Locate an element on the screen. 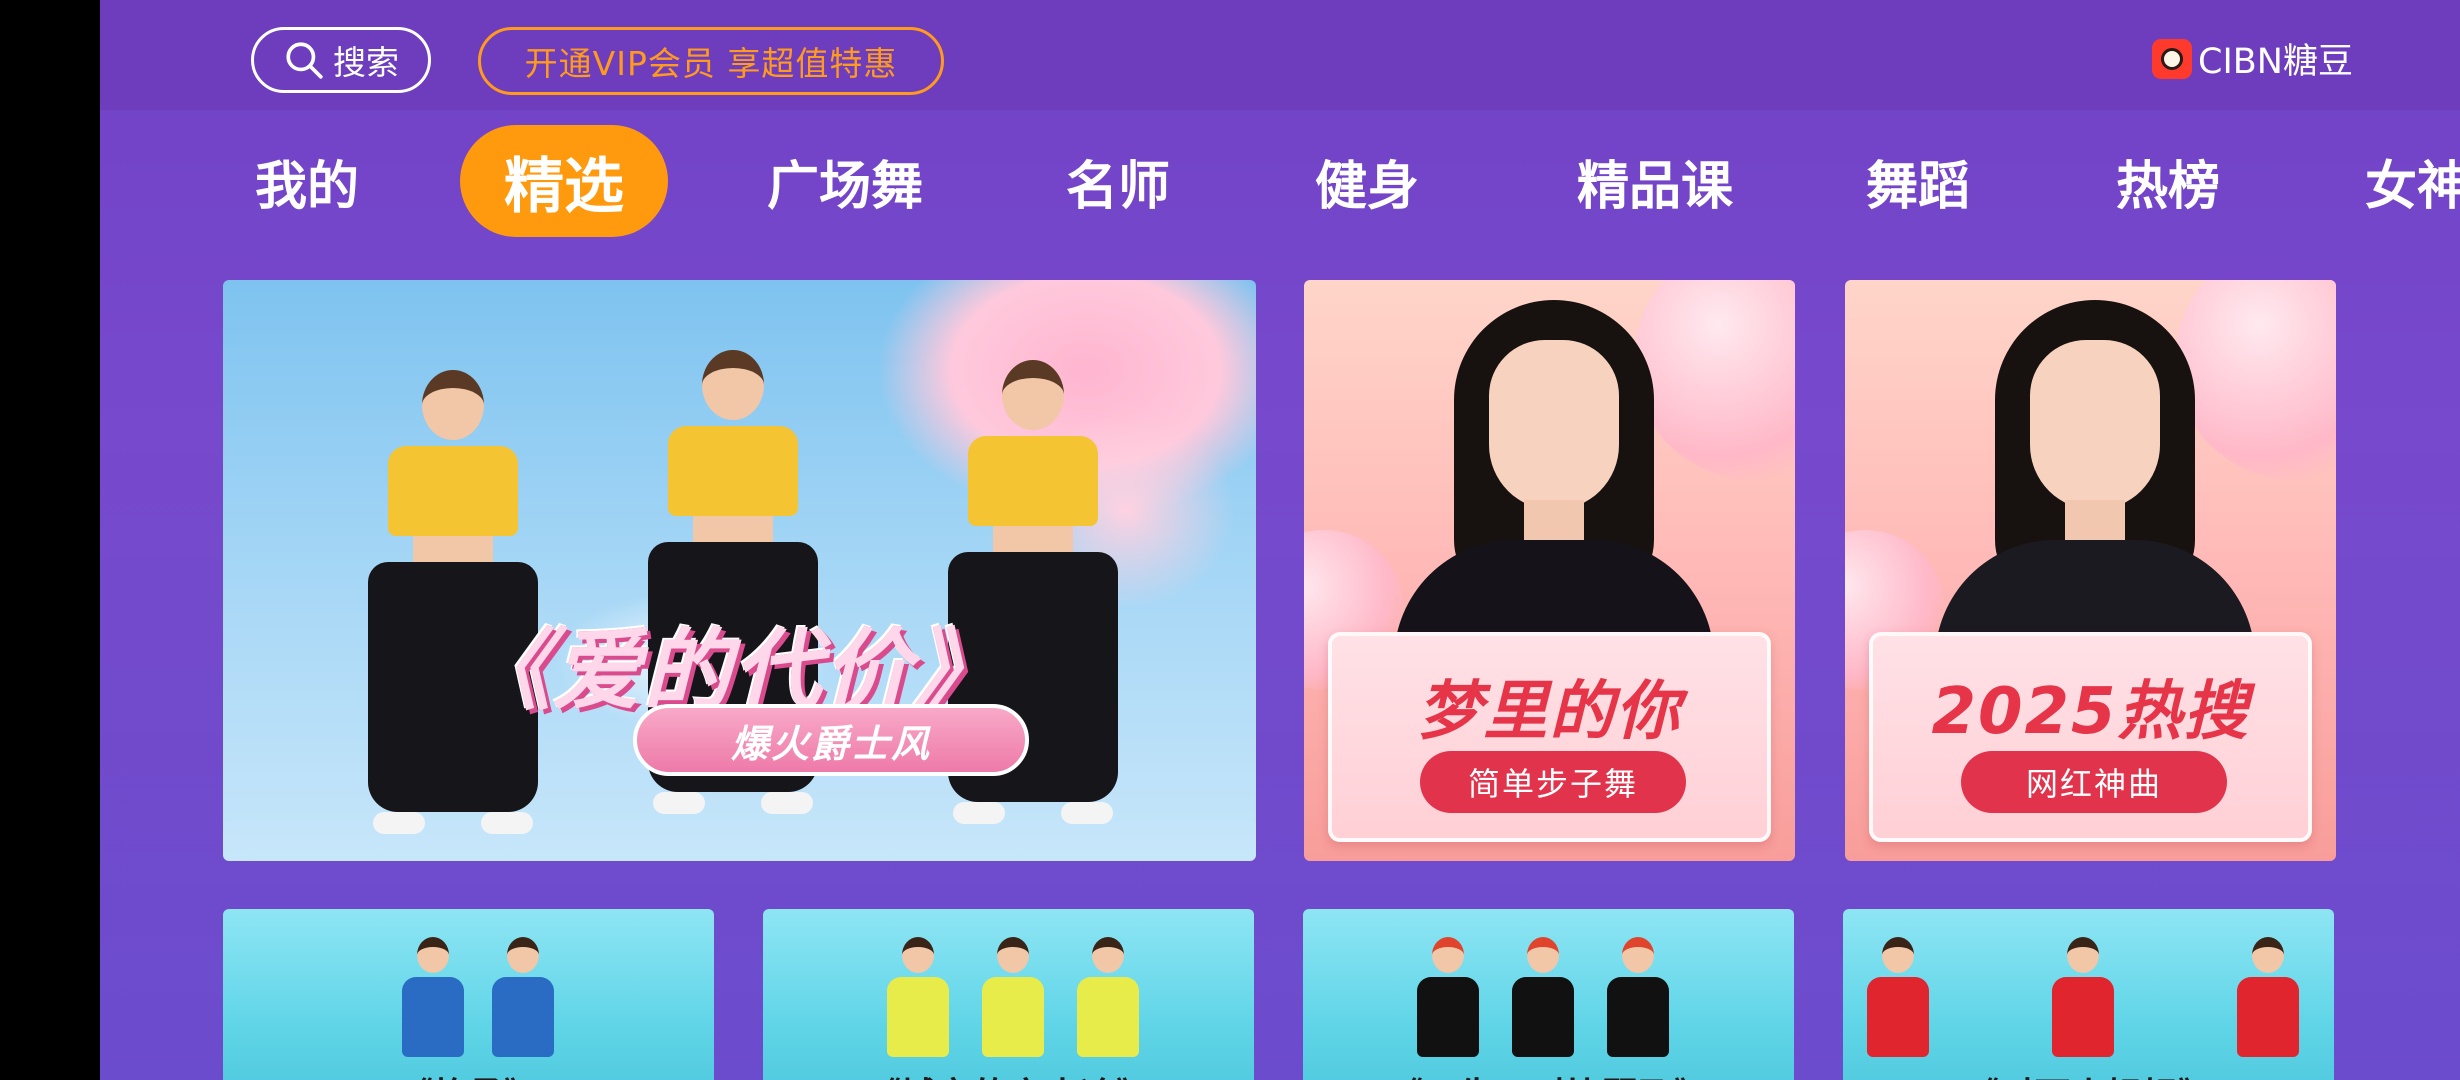 The height and width of the screenshot is (1080, 2460). tab-premium-courses: 精品课 is located at coordinates (1655, 181).